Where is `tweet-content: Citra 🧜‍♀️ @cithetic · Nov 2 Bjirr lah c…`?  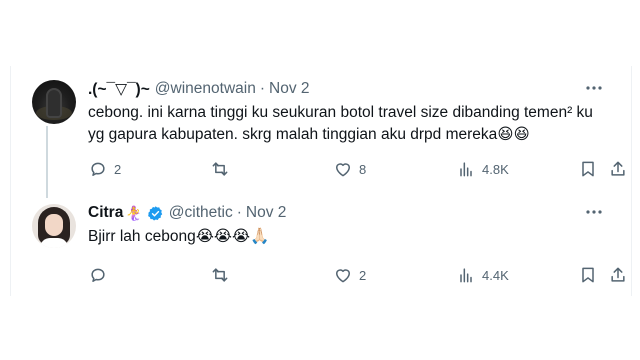 tweet-content: Citra 🧜‍♀️ @cithetic · Nov 2 Bjirr lah c… is located at coordinates (346, 225).